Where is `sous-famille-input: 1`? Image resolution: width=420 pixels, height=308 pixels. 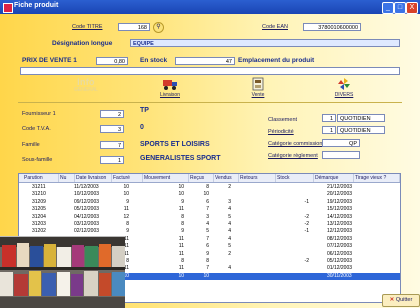
sous-famille-input: 1 is located at coordinates (112, 160).